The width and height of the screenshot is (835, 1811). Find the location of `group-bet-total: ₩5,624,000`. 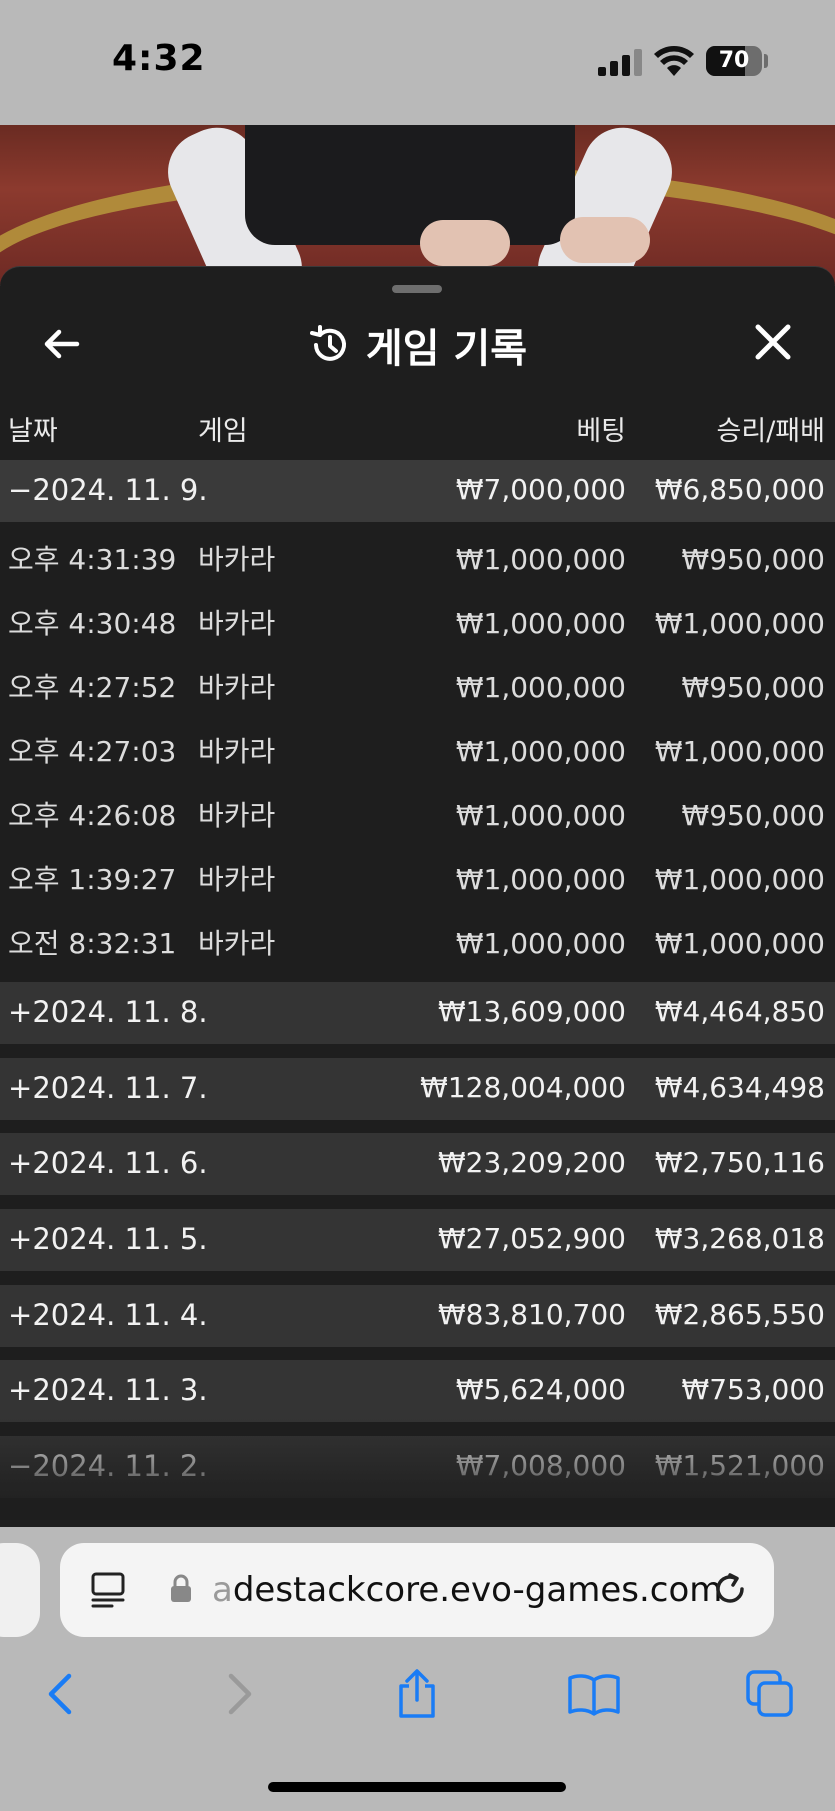

group-bet-total: ₩5,624,000 is located at coordinates (540, 1389).